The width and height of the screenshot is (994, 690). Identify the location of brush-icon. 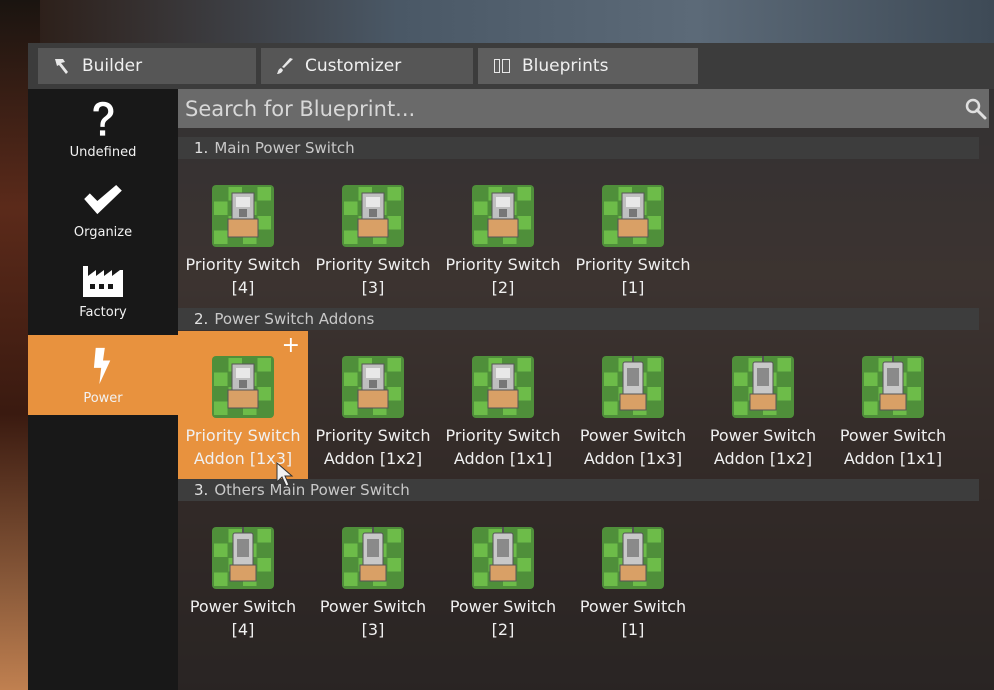
(285, 66).